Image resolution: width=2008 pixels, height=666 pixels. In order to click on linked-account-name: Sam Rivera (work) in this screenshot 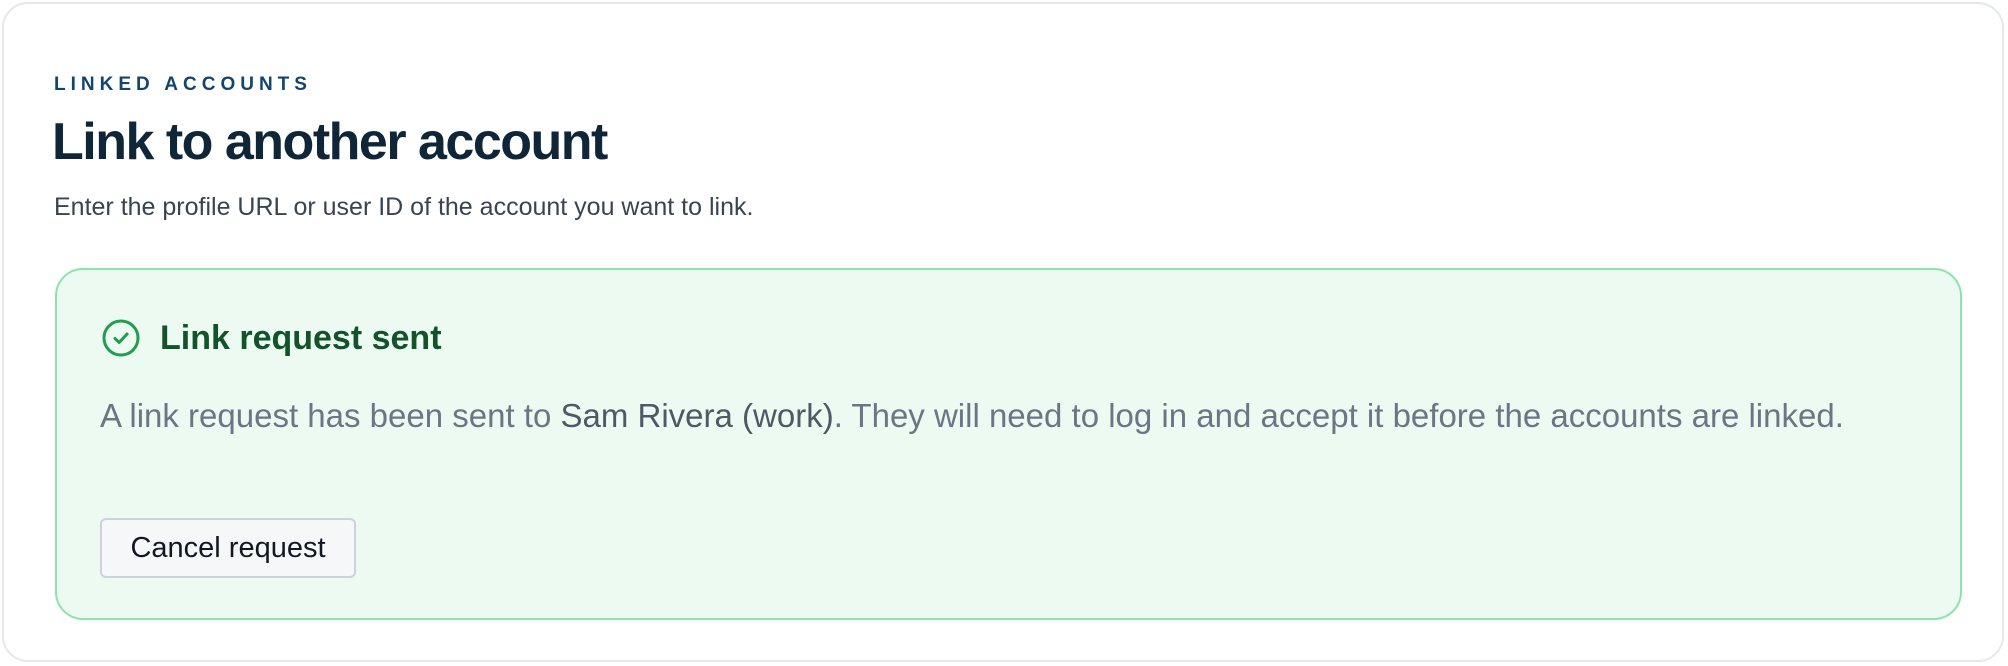, I will do `click(697, 415)`.